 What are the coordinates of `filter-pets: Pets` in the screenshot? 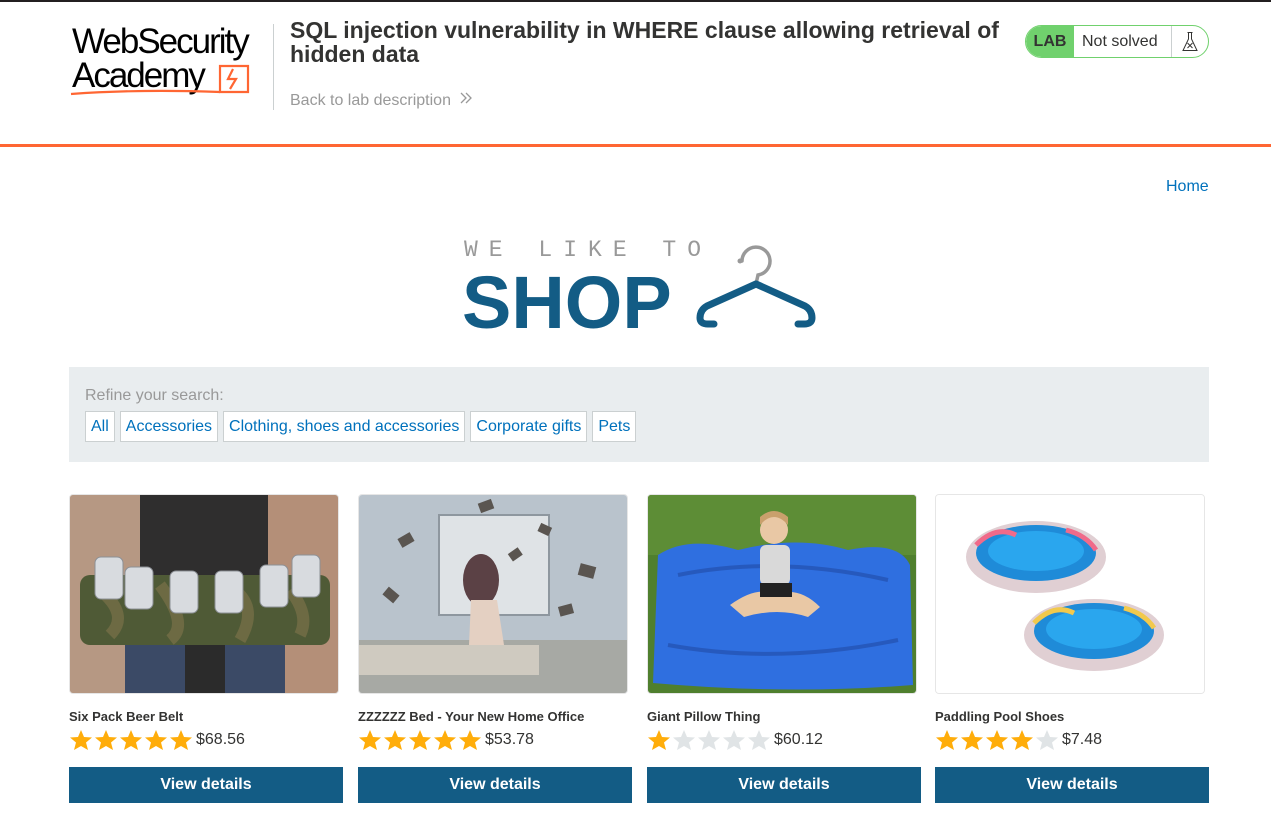 It's located at (614, 426).